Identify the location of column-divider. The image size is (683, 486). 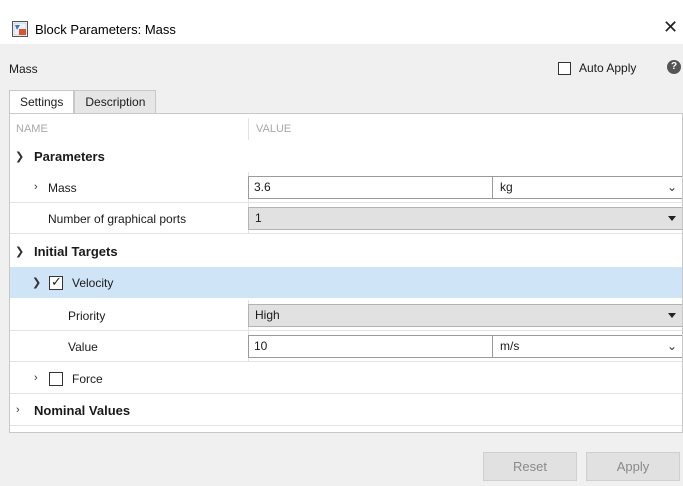
(248, 129).